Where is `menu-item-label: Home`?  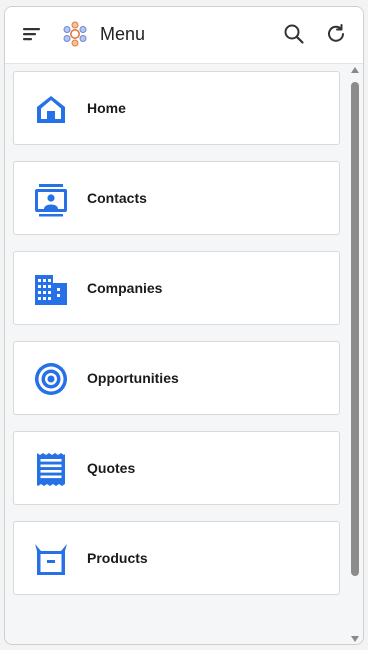
menu-item-label: Home is located at coordinates (106, 108).